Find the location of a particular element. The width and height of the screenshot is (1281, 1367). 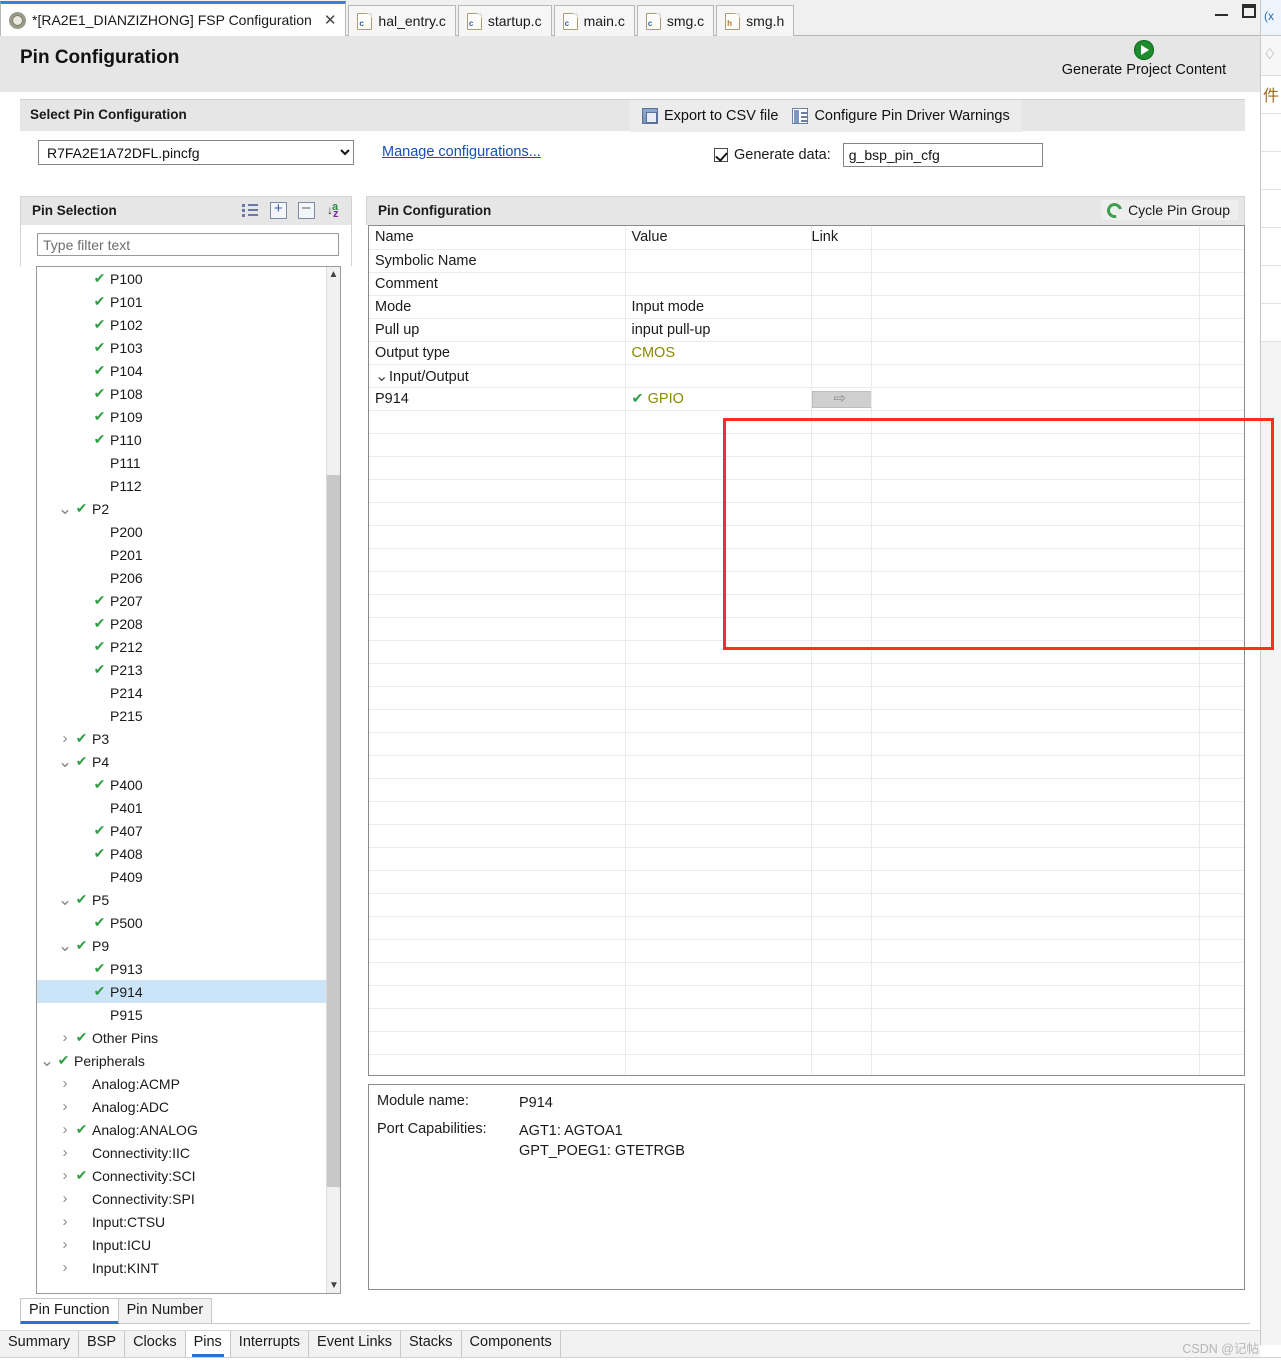

table-row: Symbolic Name is located at coordinates (806, 261).